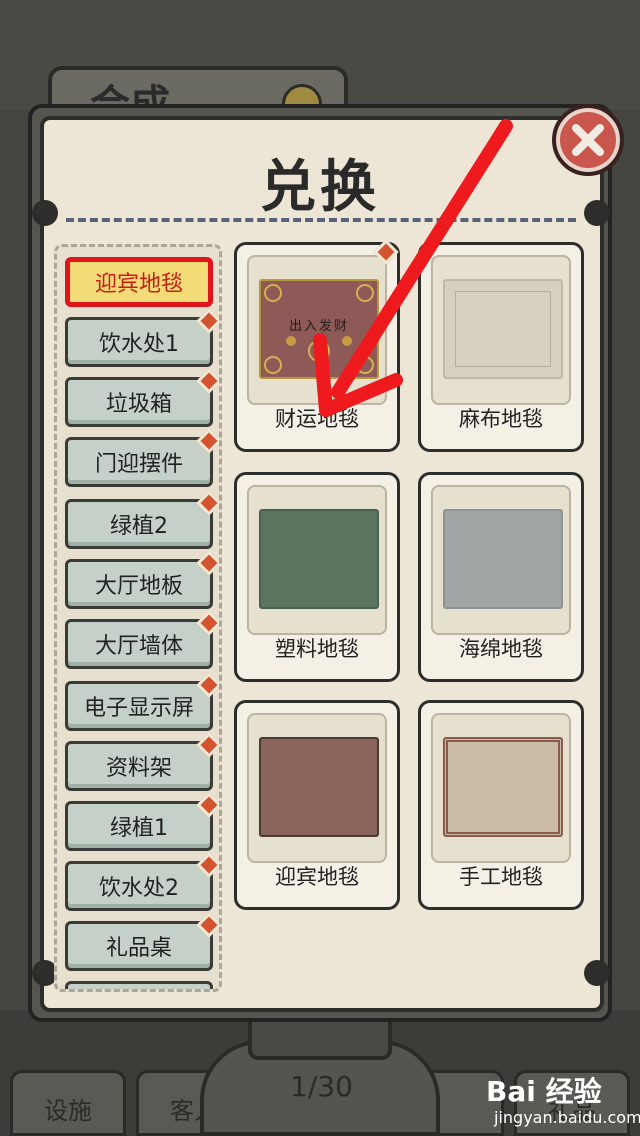 The image size is (640, 1136). I want to click on watermark-sub: jingyan.baidu.com, so click(567, 1117).